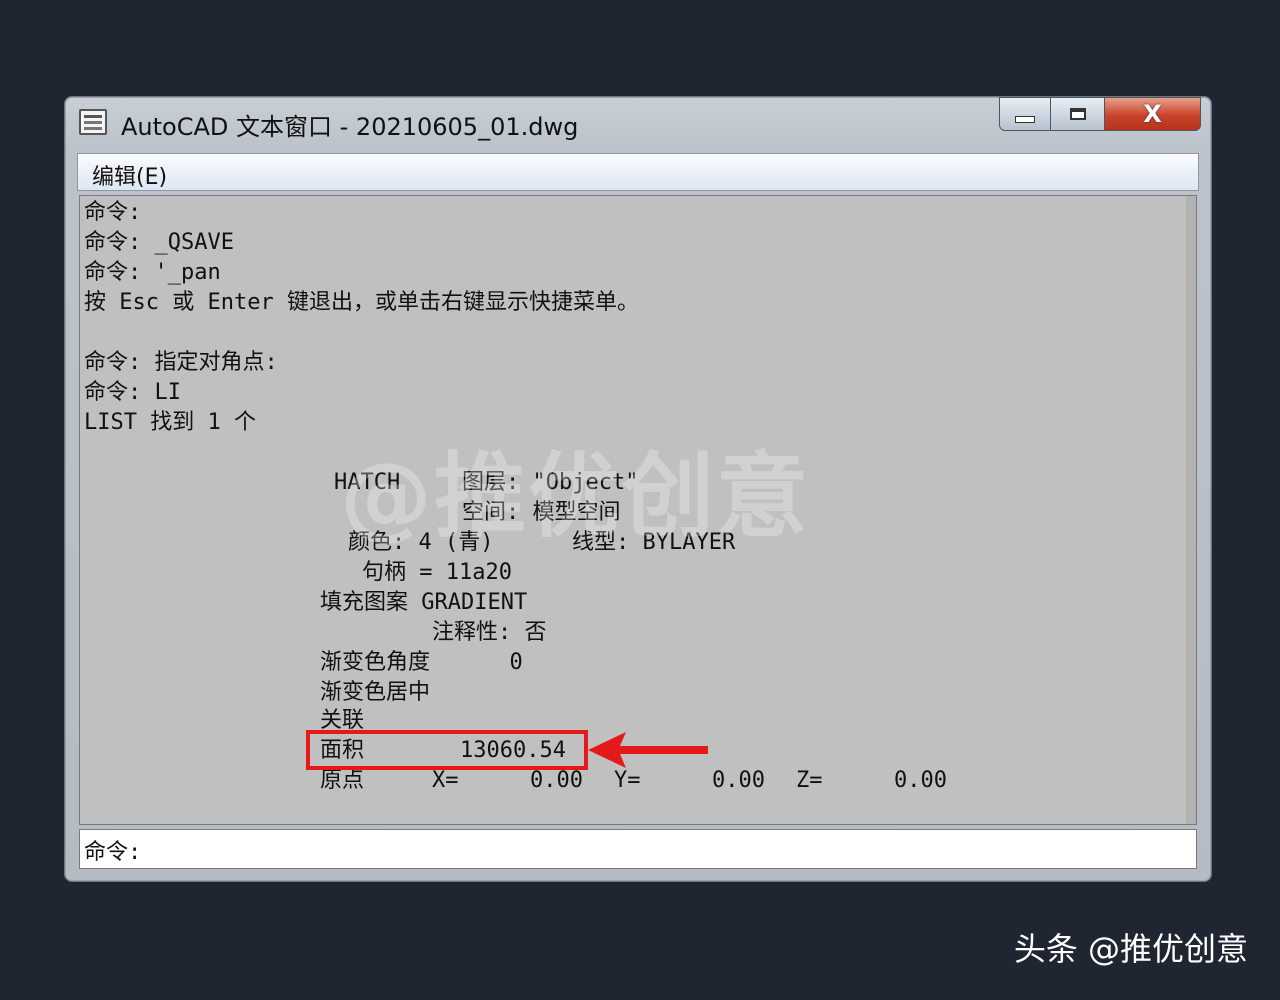 The width and height of the screenshot is (1280, 1000). I want to click on caption-buttons: X, so click(1100, 115).